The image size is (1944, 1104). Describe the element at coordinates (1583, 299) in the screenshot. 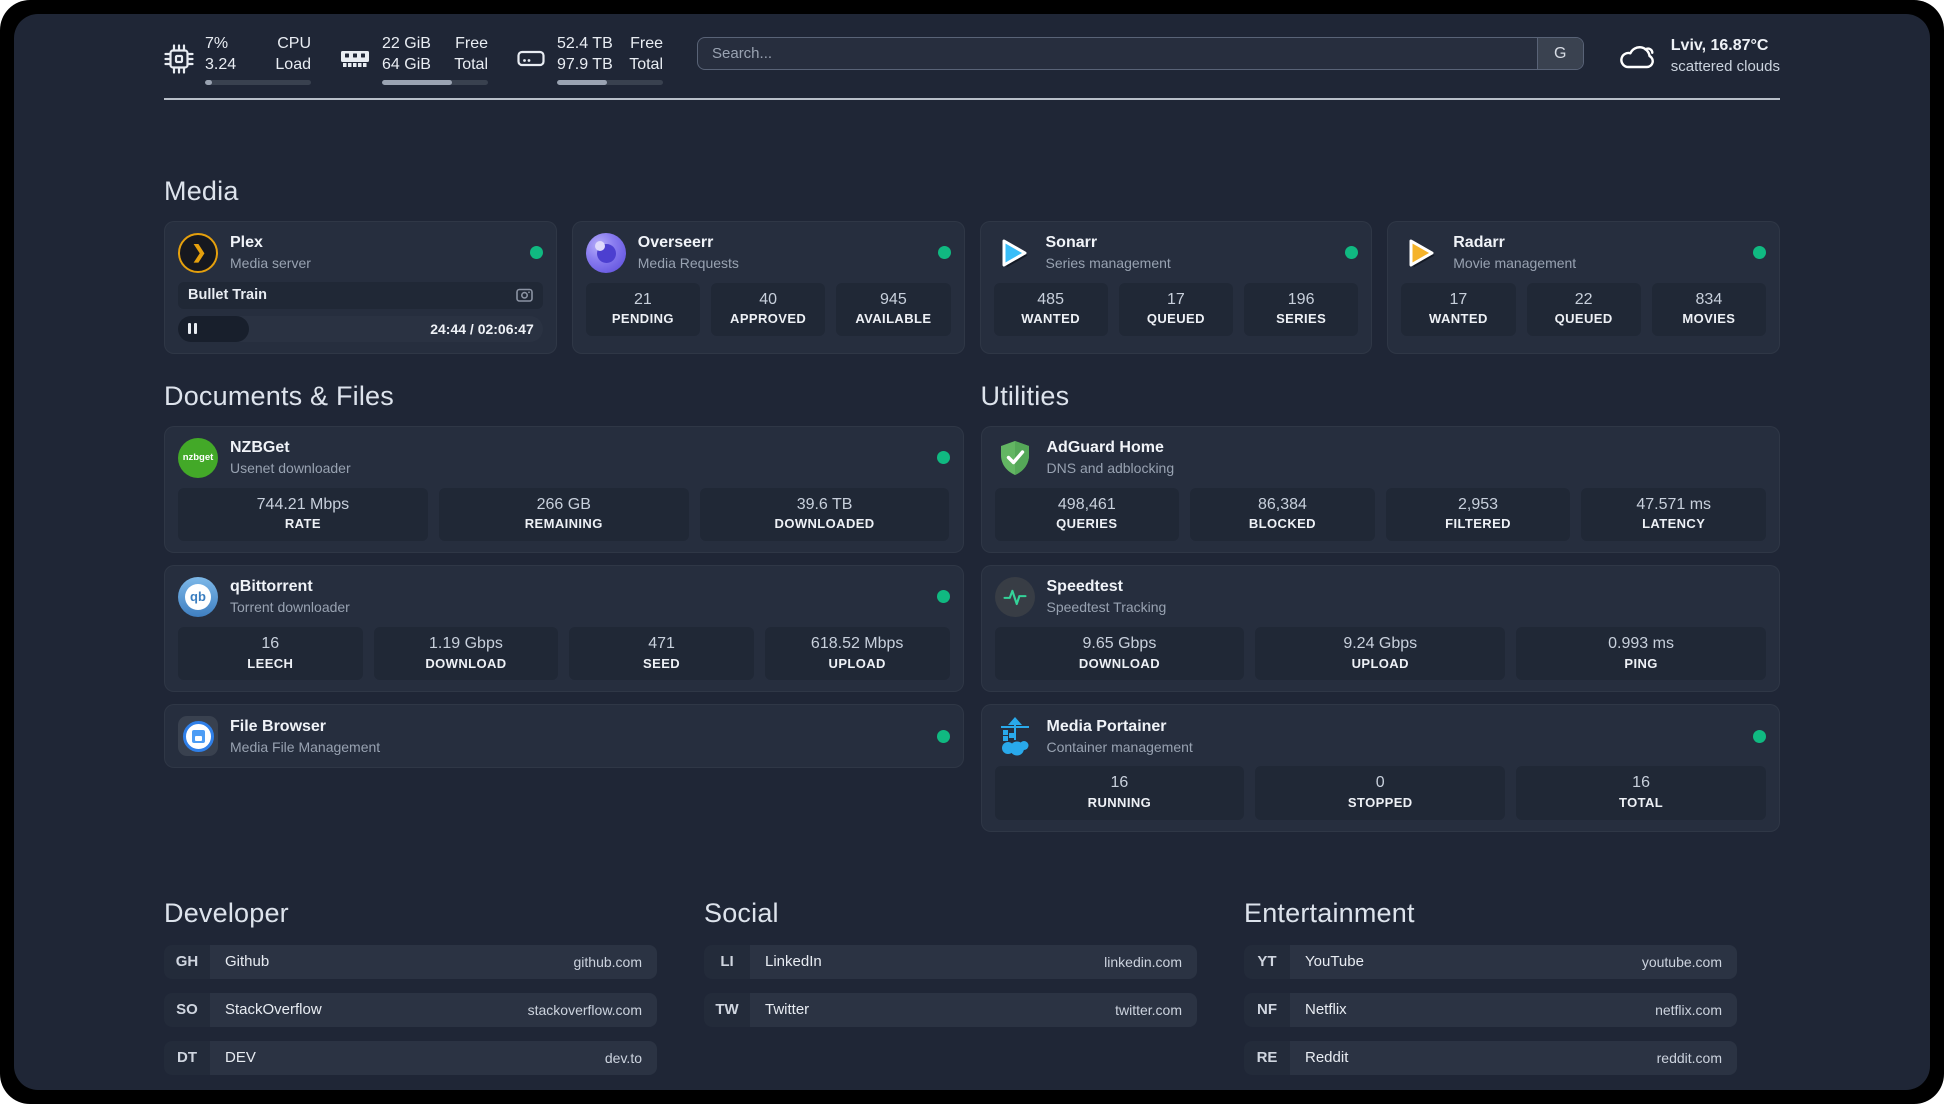

I see `stat-value: 22` at that location.